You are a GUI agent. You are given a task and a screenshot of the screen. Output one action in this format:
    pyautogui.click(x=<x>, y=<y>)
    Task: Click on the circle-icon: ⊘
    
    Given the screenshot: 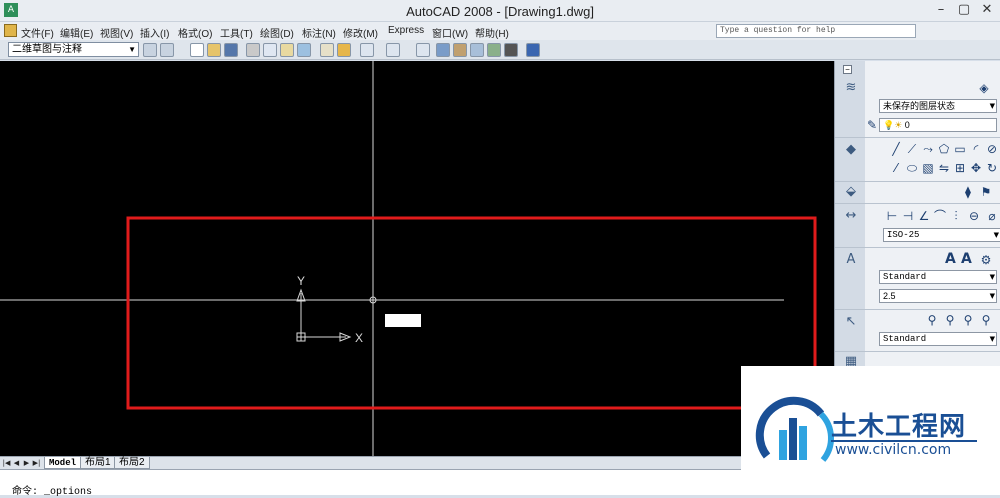 What is the action you would take?
    pyautogui.click(x=992, y=149)
    